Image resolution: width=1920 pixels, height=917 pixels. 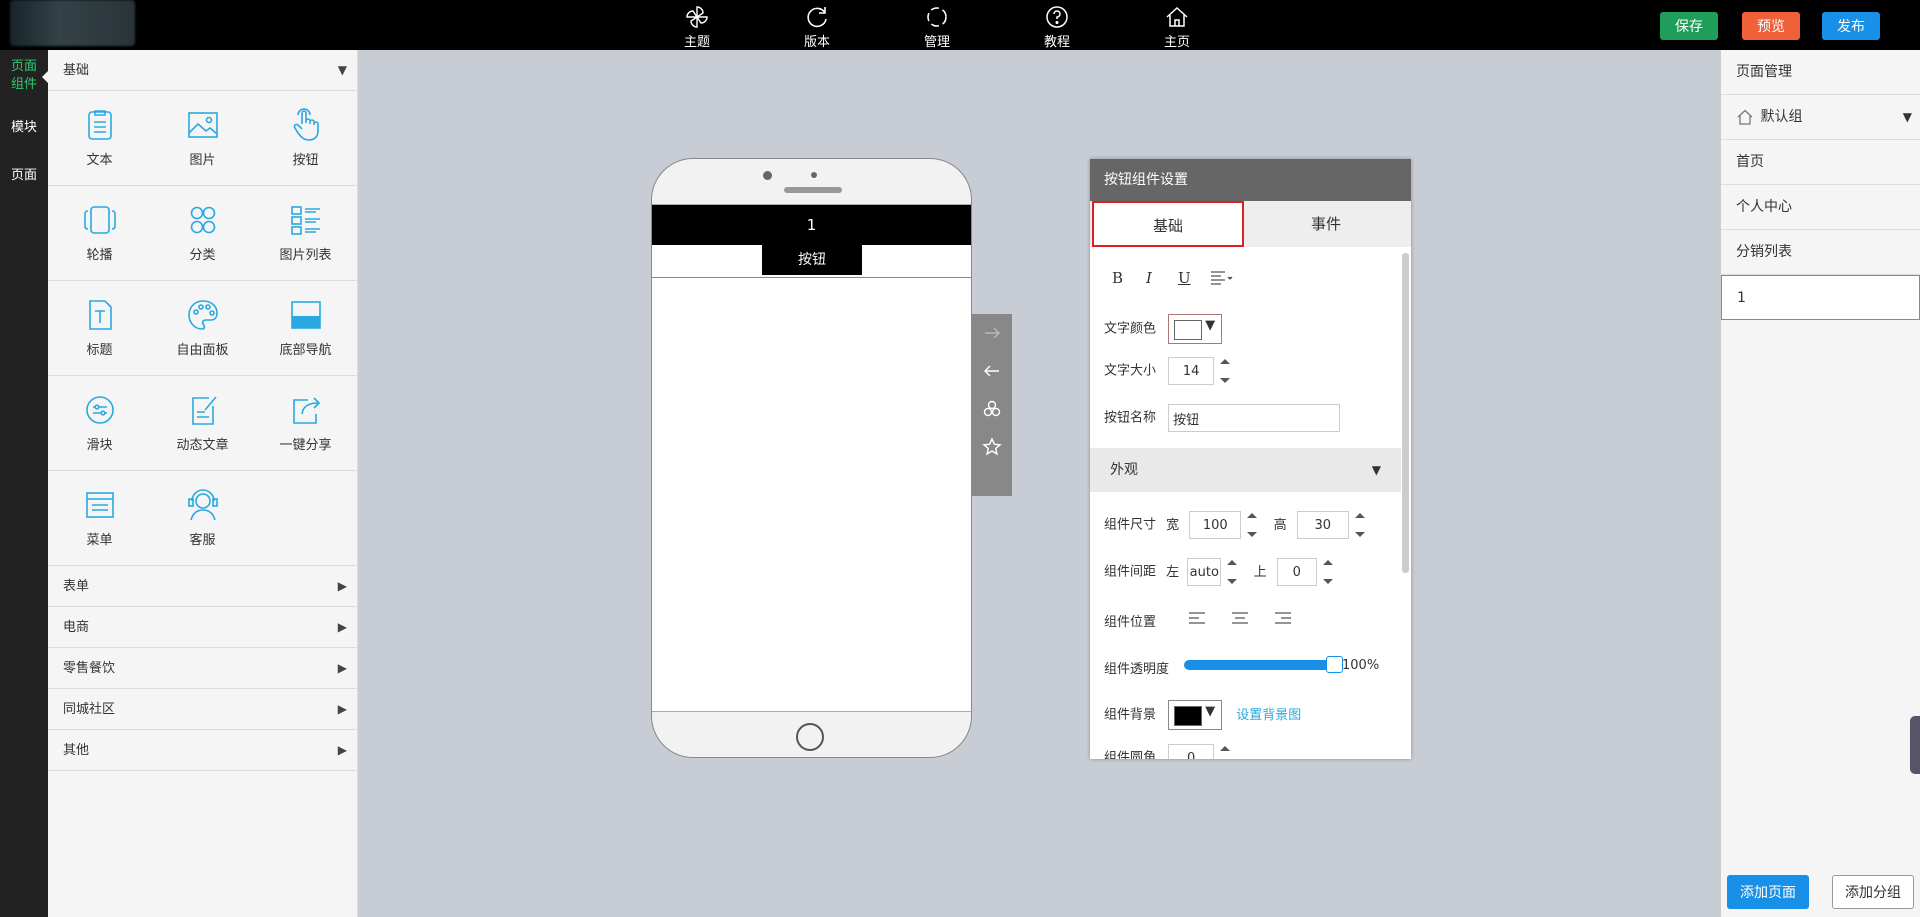 I want to click on component-bottom-nav: 底部导航, so click(x=305, y=328).